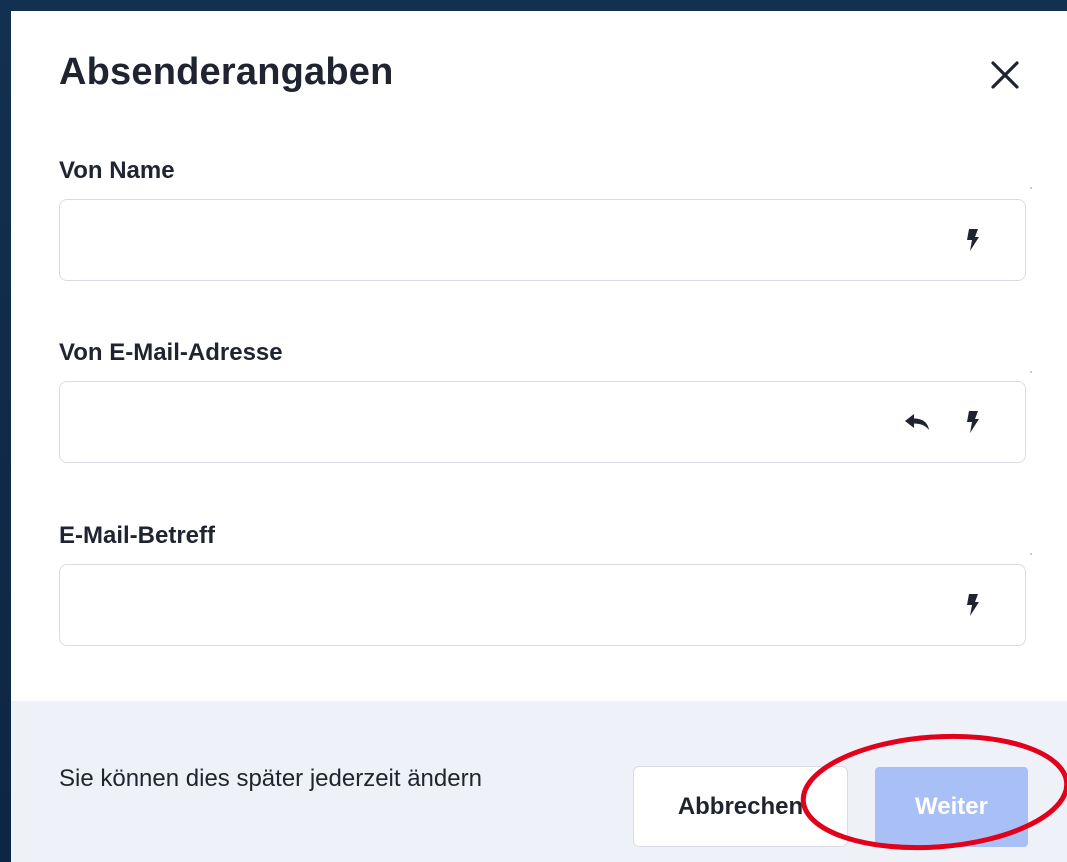  What do you see at coordinates (117, 170) in the screenshot?
I see `from-name-label: Von Name` at bounding box center [117, 170].